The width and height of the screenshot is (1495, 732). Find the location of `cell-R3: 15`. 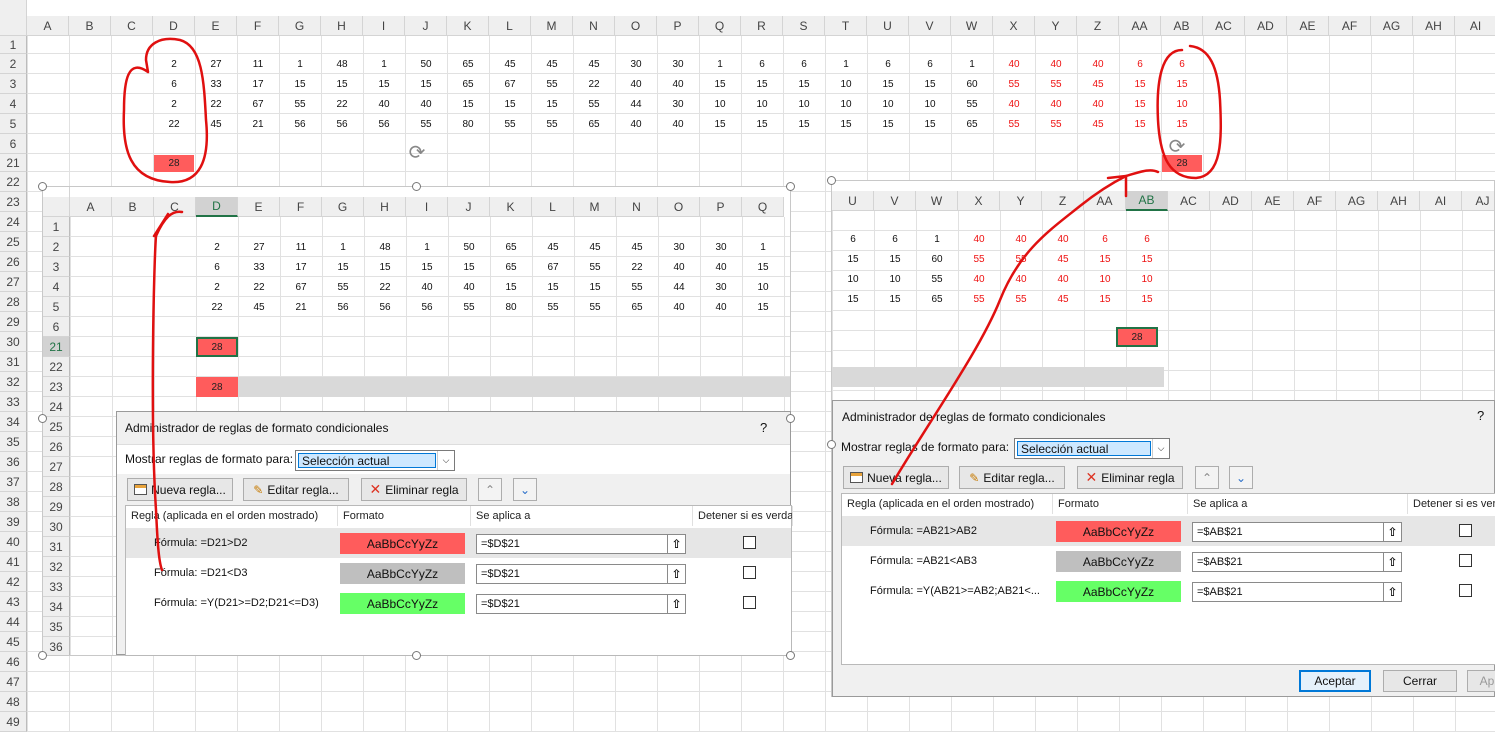

cell-R3: 15 is located at coordinates (762, 84).